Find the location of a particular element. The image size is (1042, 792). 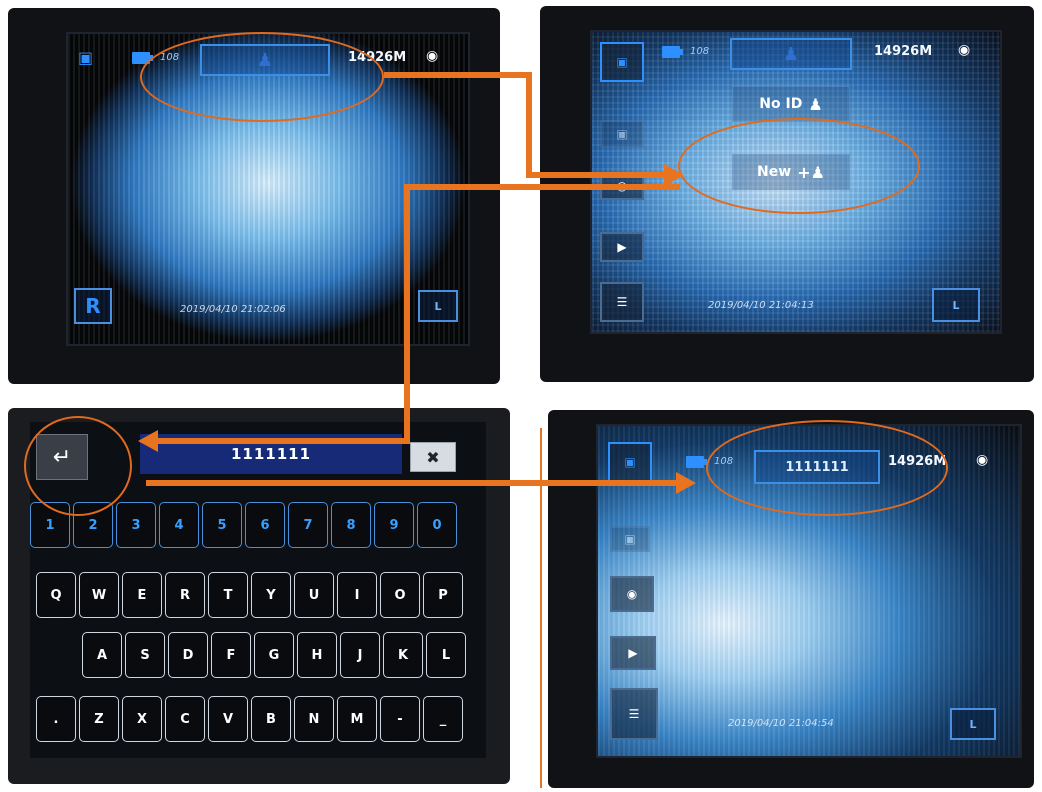

key-f: F is located at coordinates (231, 655).